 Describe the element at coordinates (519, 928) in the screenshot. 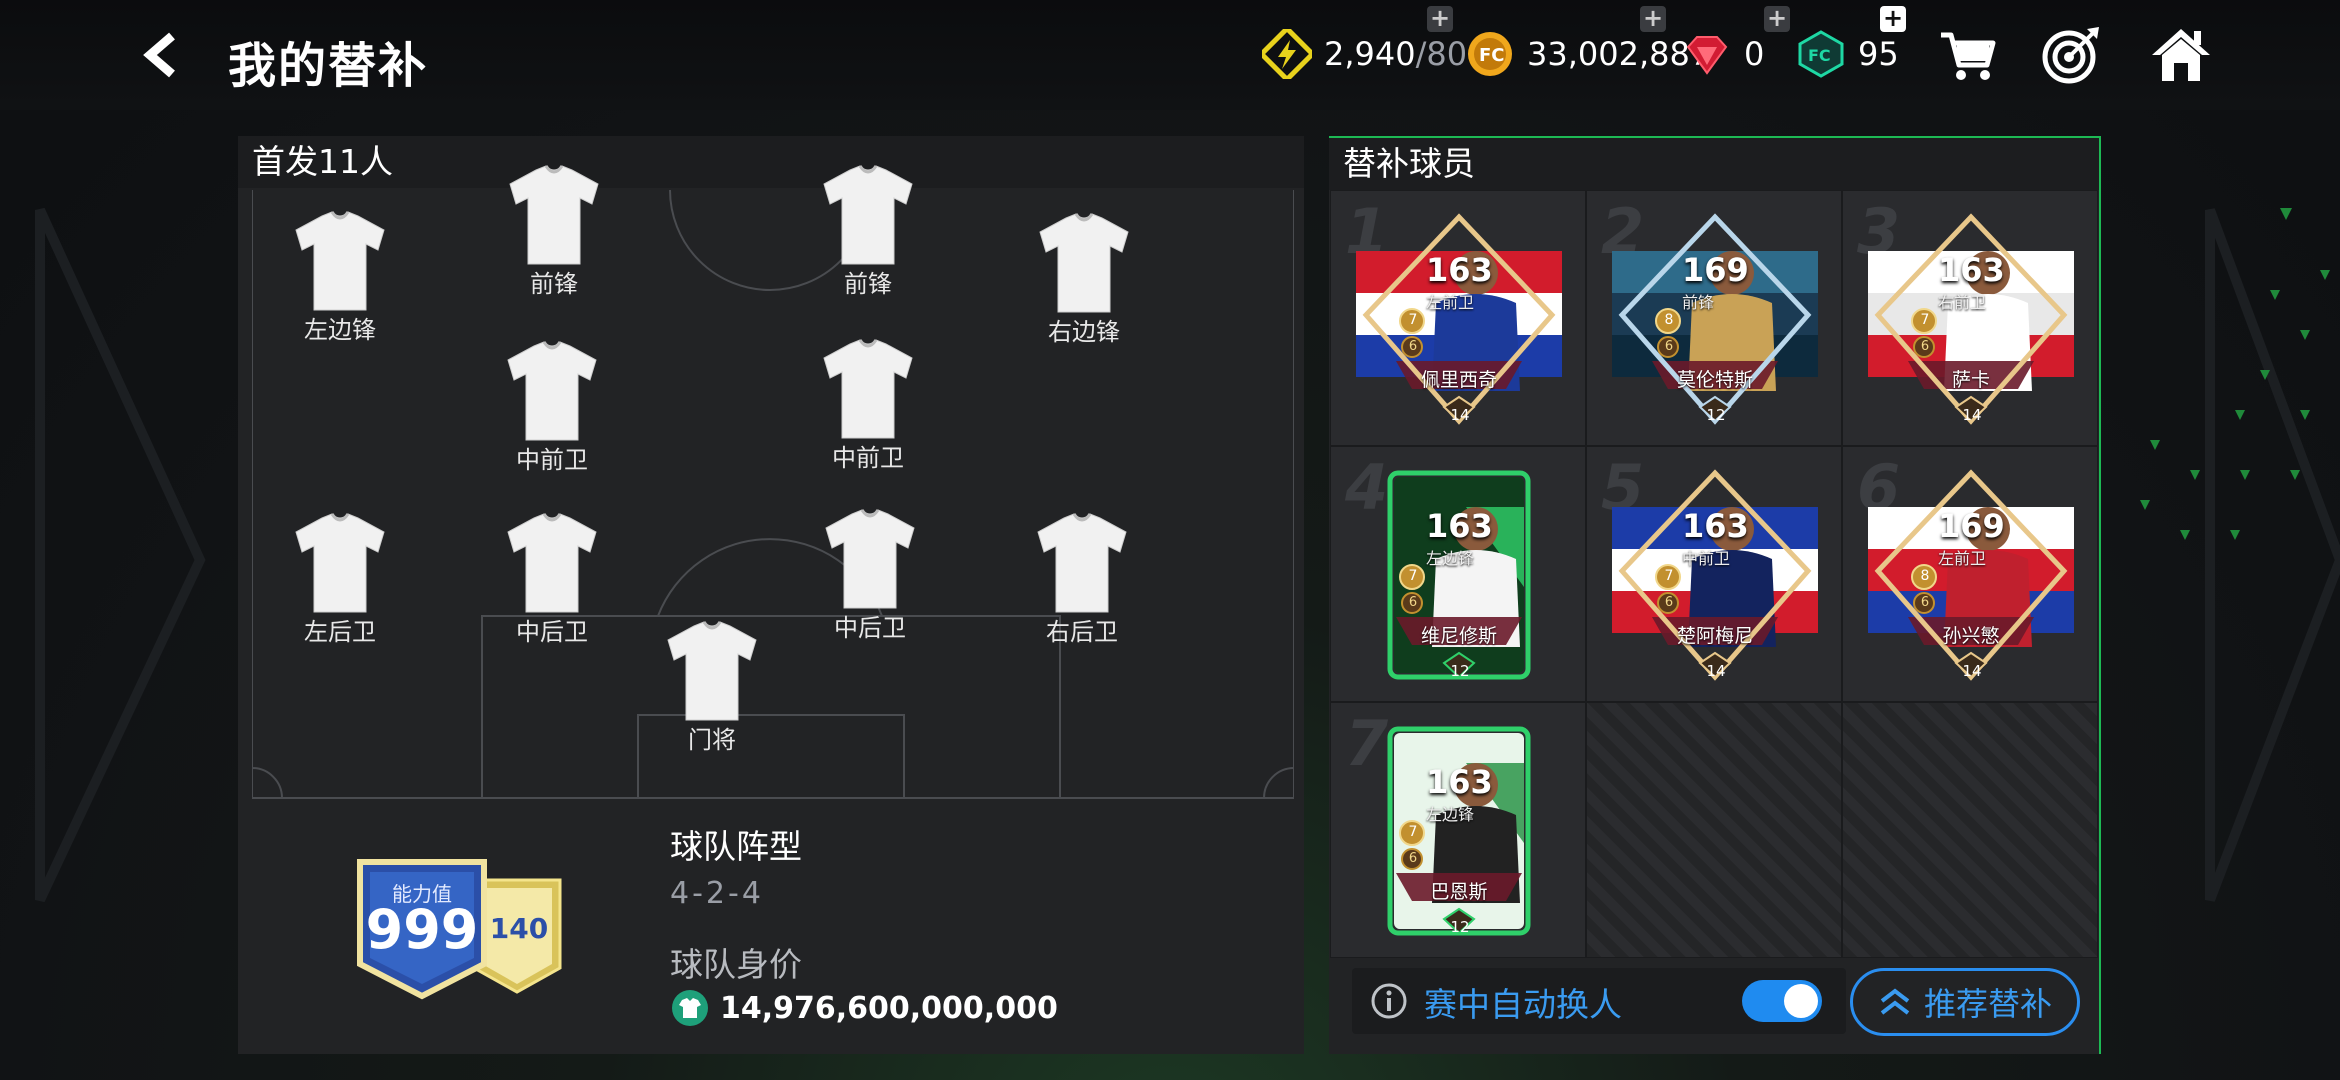

I see `rating-sub-value: 140` at that location.